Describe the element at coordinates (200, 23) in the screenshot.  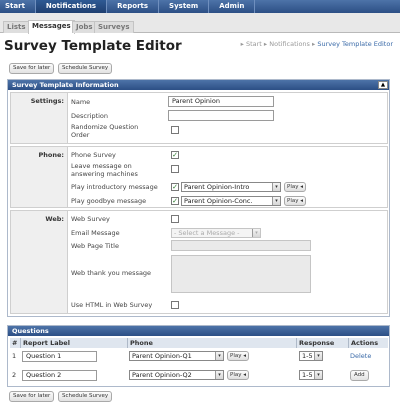
I see `sub-nav: Lists Messages Jobs Surveys` at that location.